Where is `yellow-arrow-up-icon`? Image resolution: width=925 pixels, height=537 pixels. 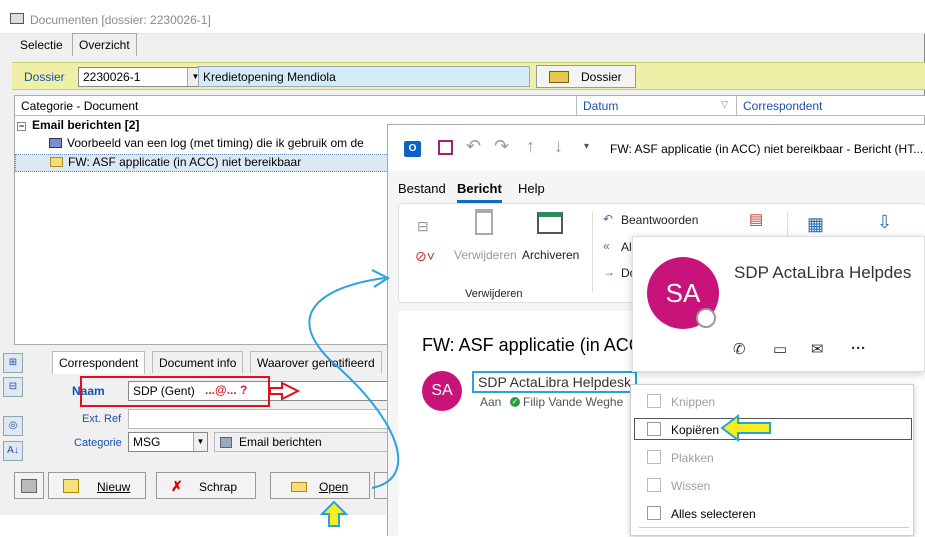
yellow-arrow-up-icon is located at coordinates (334, 513).